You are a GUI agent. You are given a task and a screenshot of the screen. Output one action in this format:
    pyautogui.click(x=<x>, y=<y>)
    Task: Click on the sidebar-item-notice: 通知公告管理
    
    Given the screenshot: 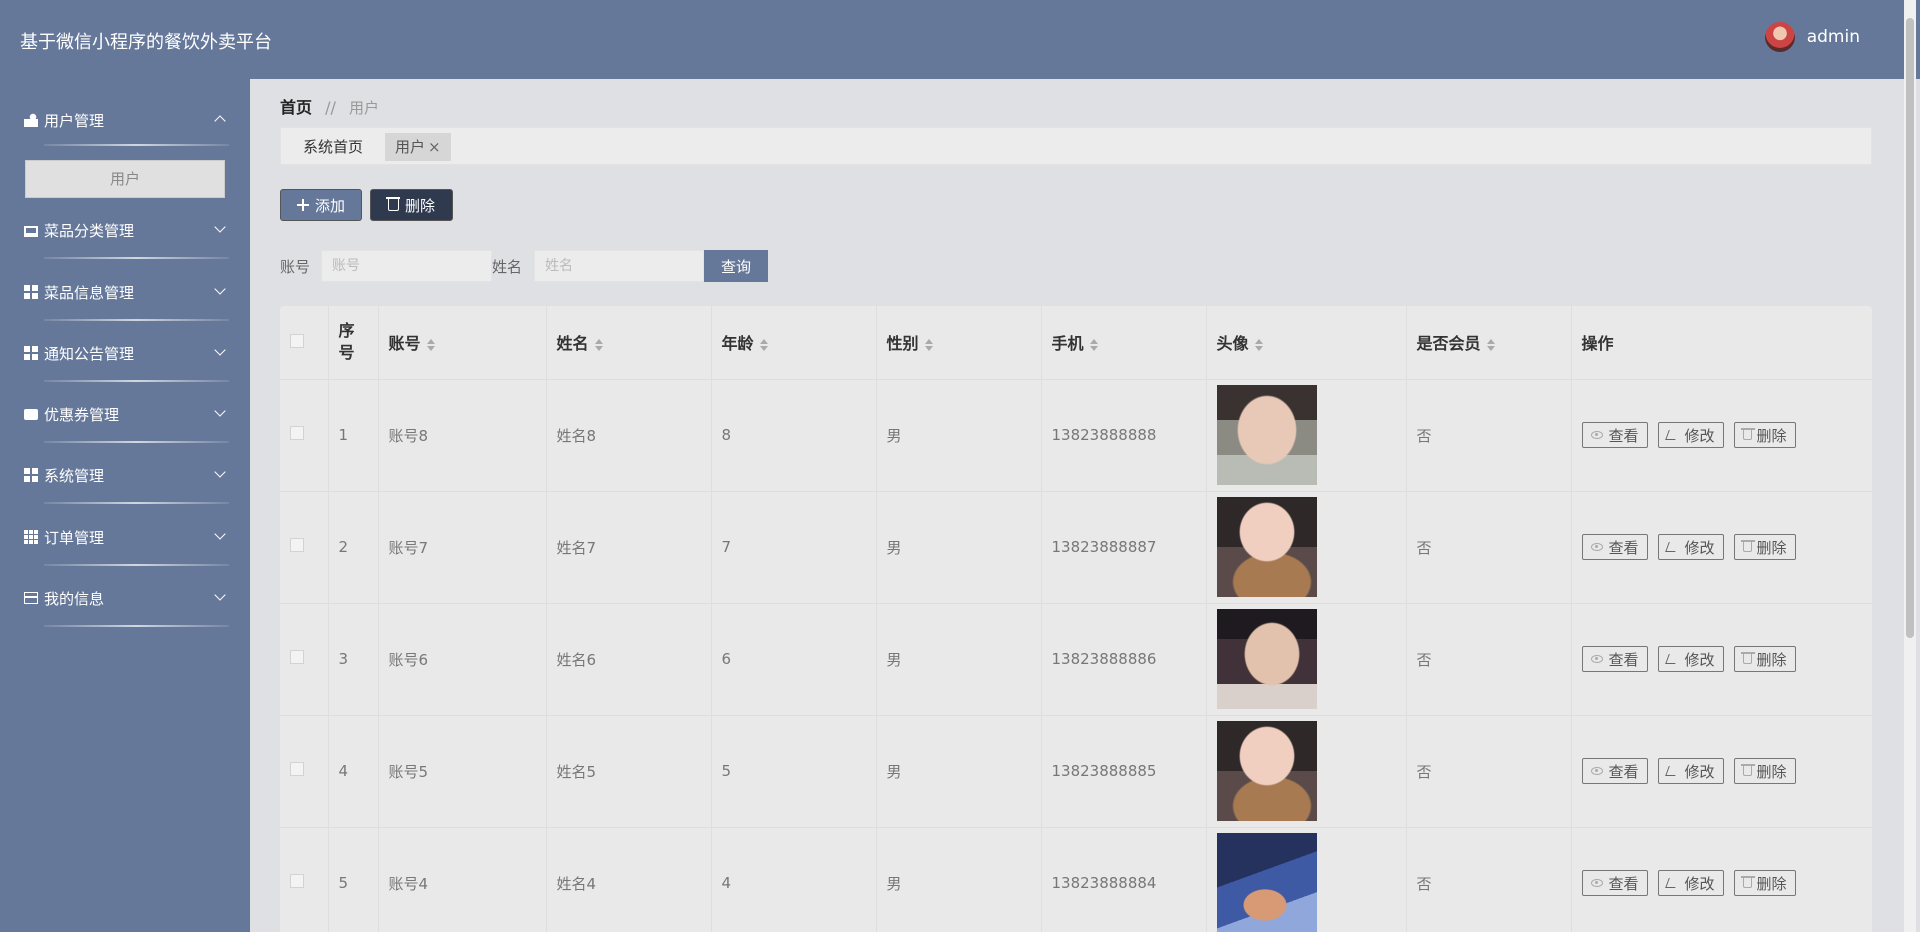 What is the action you would take?
    pyautogui.click(x=126, y=353)
    